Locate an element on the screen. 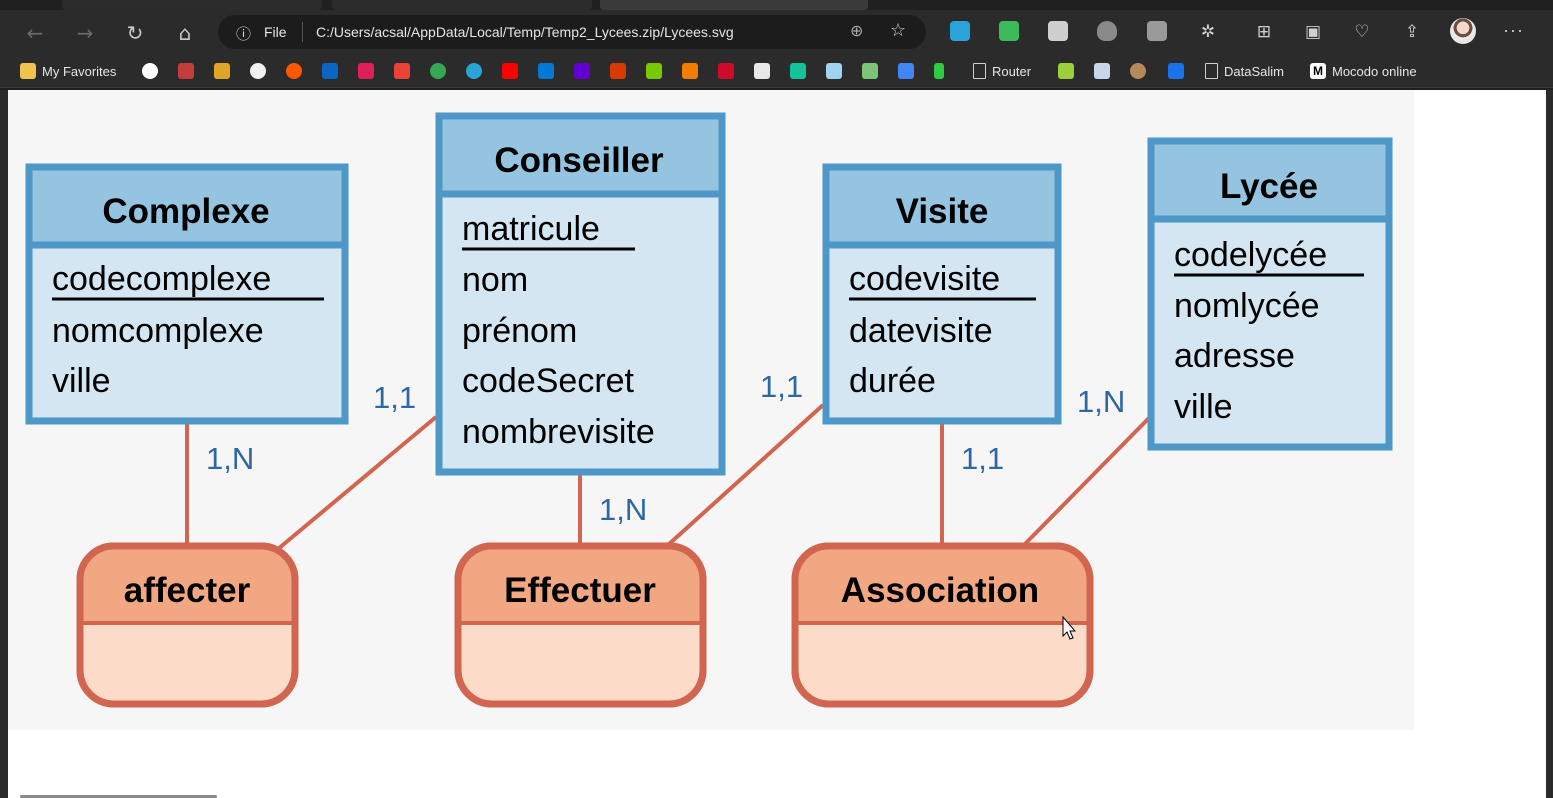  ublock-icon is located at coordinates (1107, 31).